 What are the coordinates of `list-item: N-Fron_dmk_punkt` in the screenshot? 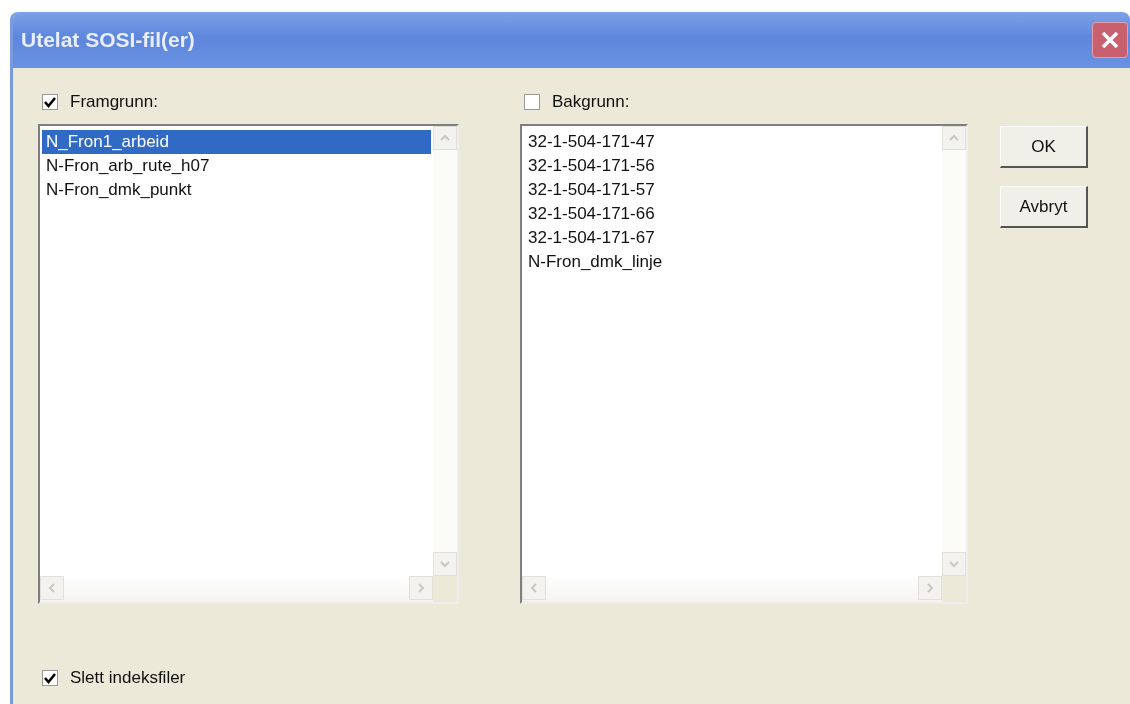 It's located at (236, 190).